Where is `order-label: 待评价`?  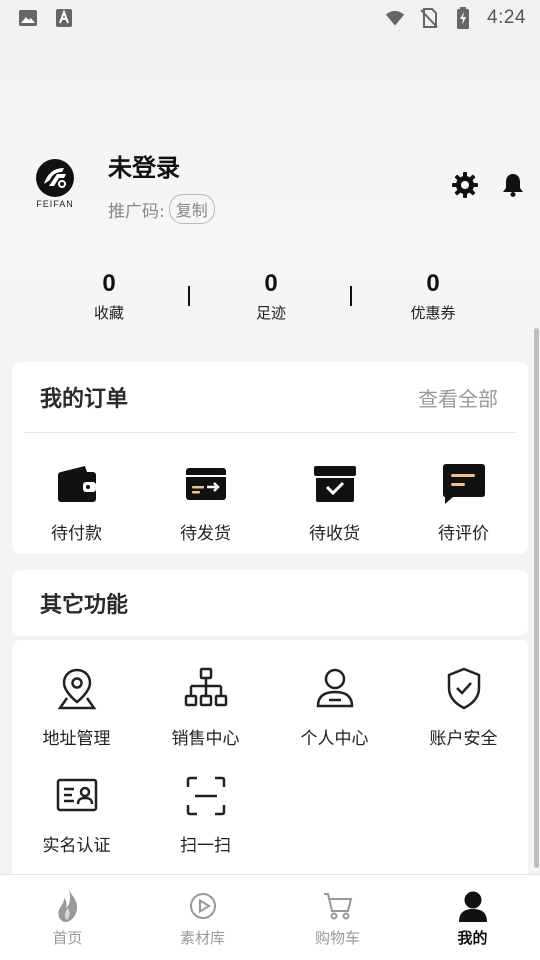
order-label: 待评价 is located at coordinates (463, 534).